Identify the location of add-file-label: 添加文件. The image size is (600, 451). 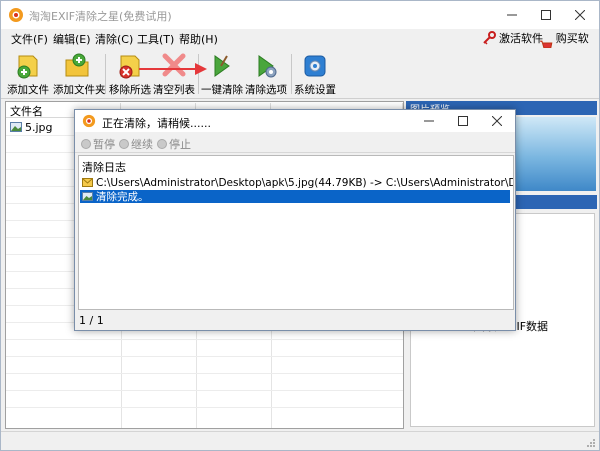
(28, 90).